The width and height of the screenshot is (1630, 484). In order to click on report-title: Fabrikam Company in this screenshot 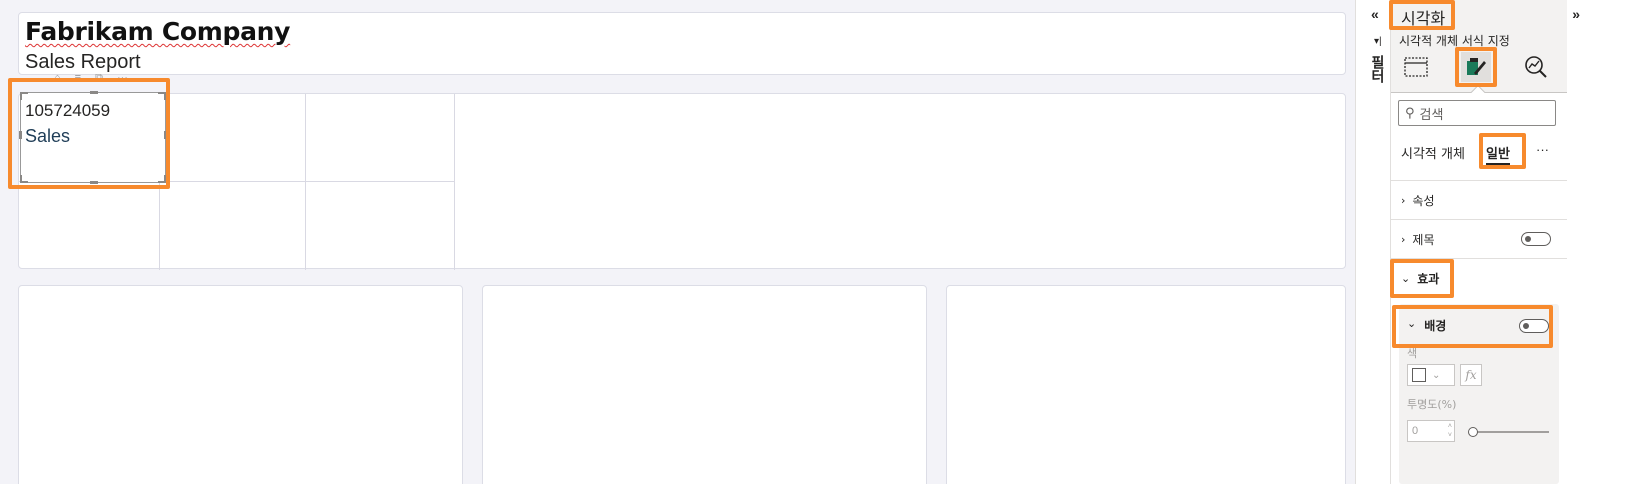, I will do `click(157, 31)`.